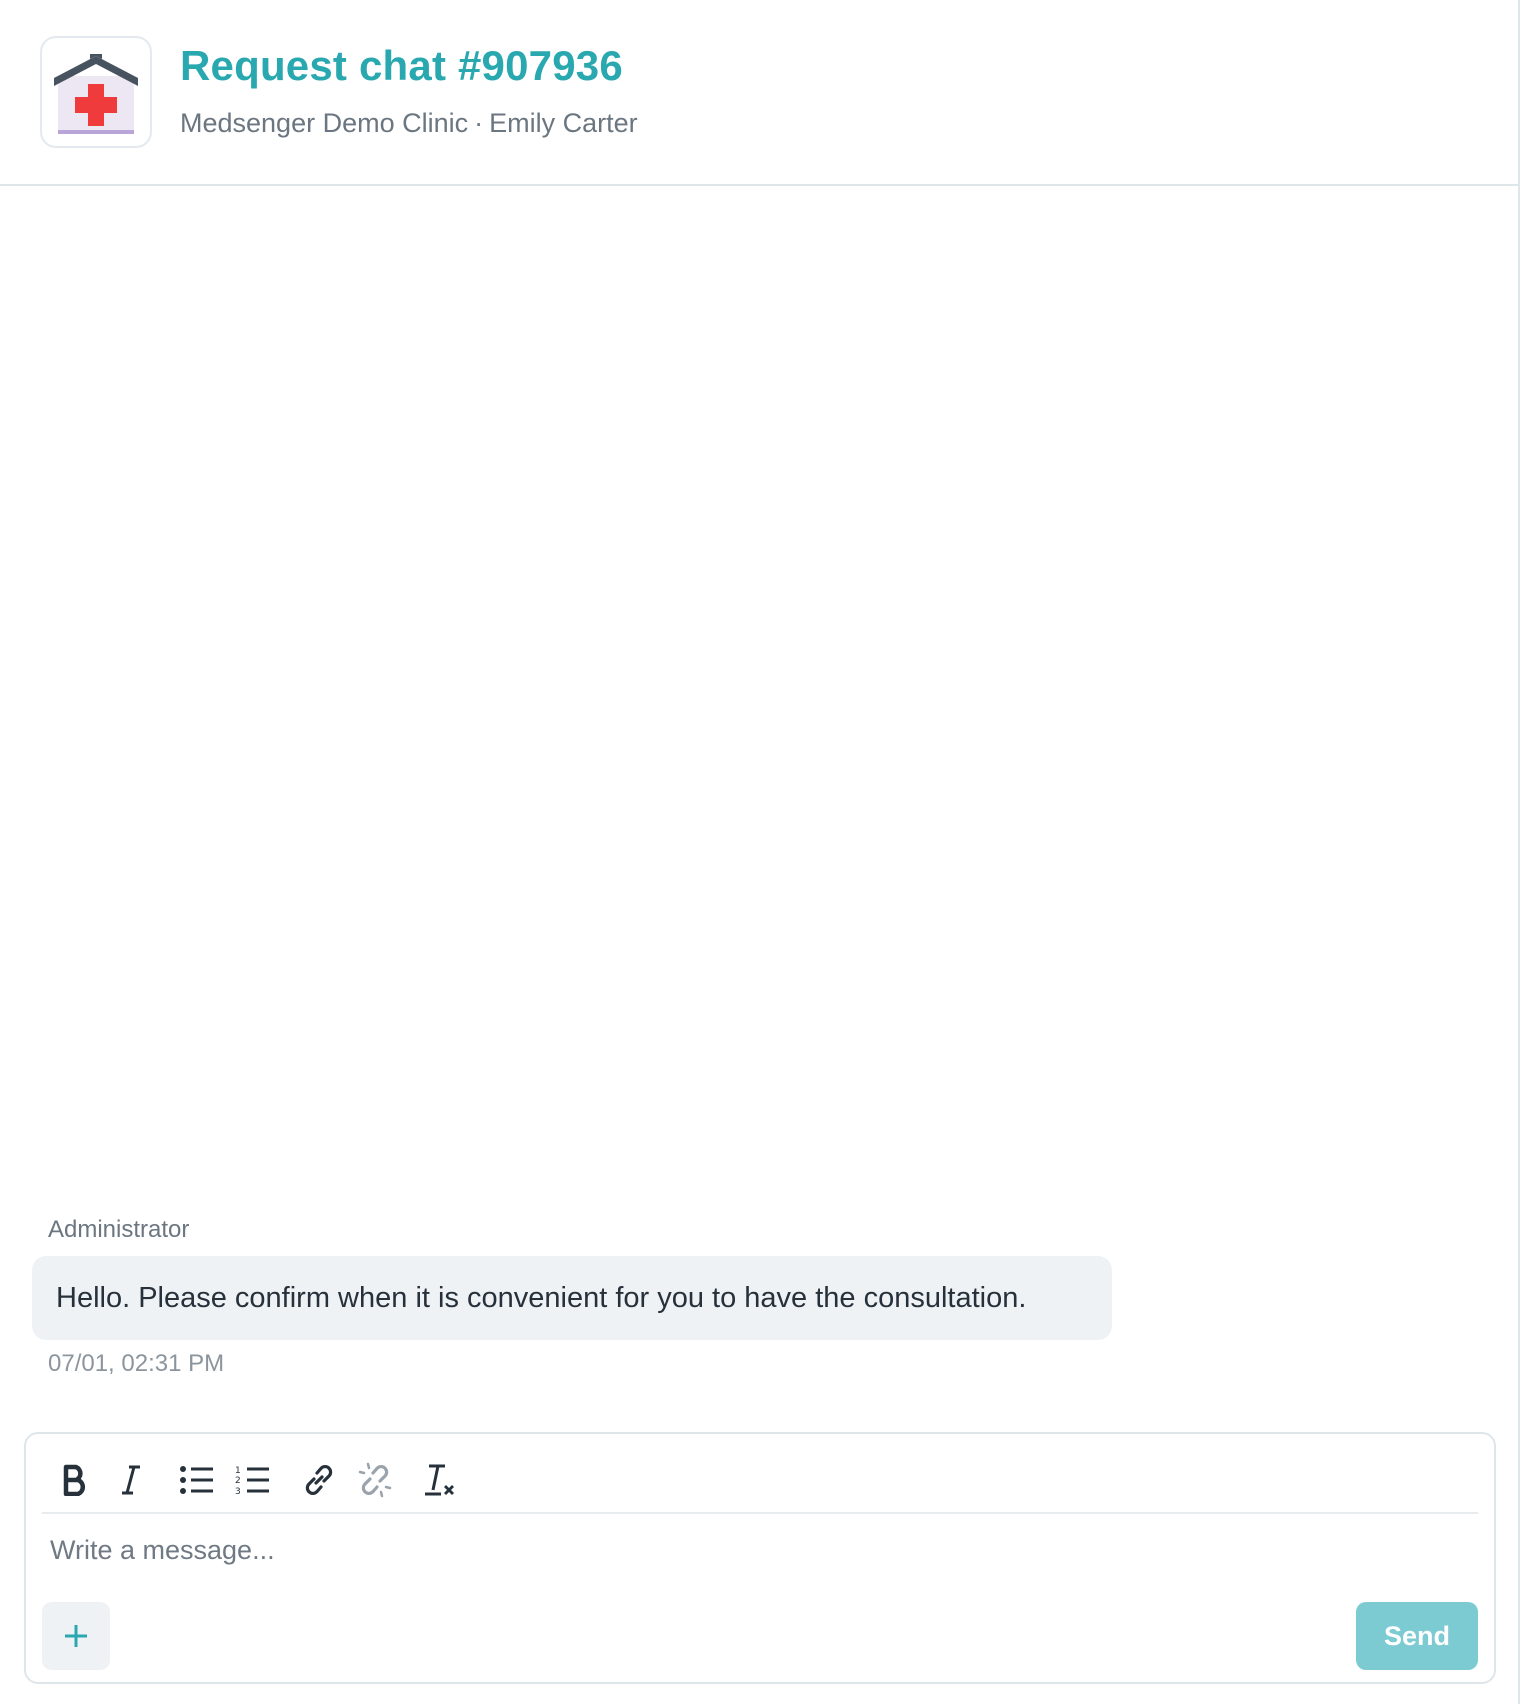  I want to click on clinic-name: Medsenger Demo Clinic, so click(324, 123).